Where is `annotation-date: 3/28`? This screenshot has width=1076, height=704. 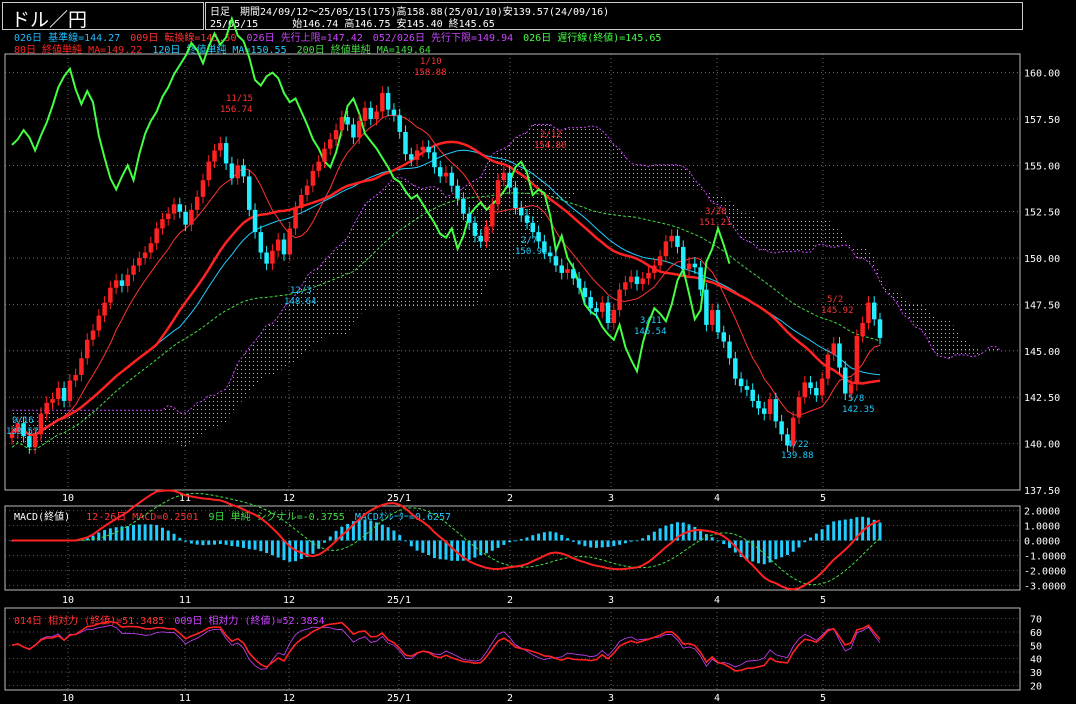
annotation-date: 3/28 is located at coordinates (716, 212).